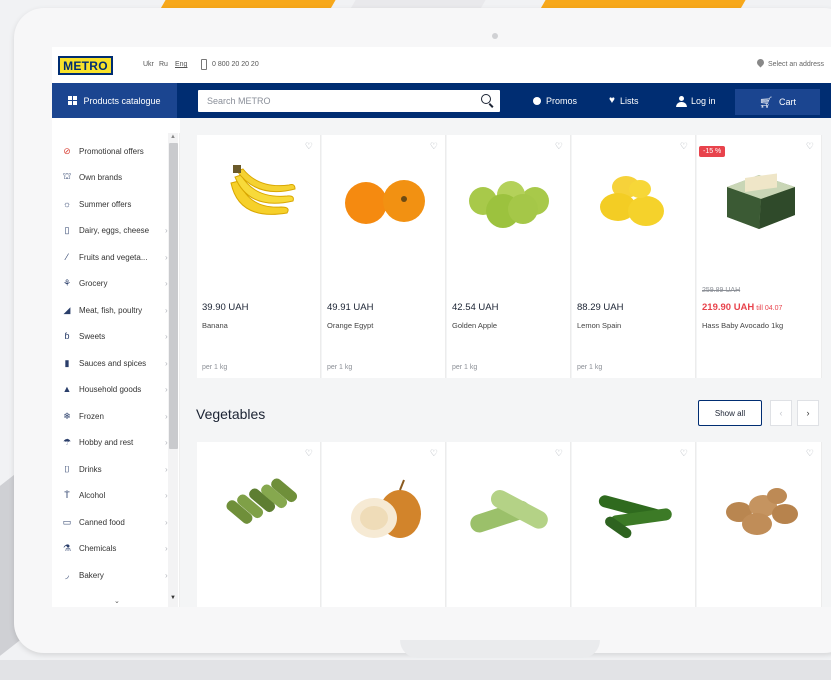 The width and height of the screenshot is (831, 680). Describe the element at coordinates (623, 100) in the screenshot. I see `lists-link: ♥ Lists` at that location.